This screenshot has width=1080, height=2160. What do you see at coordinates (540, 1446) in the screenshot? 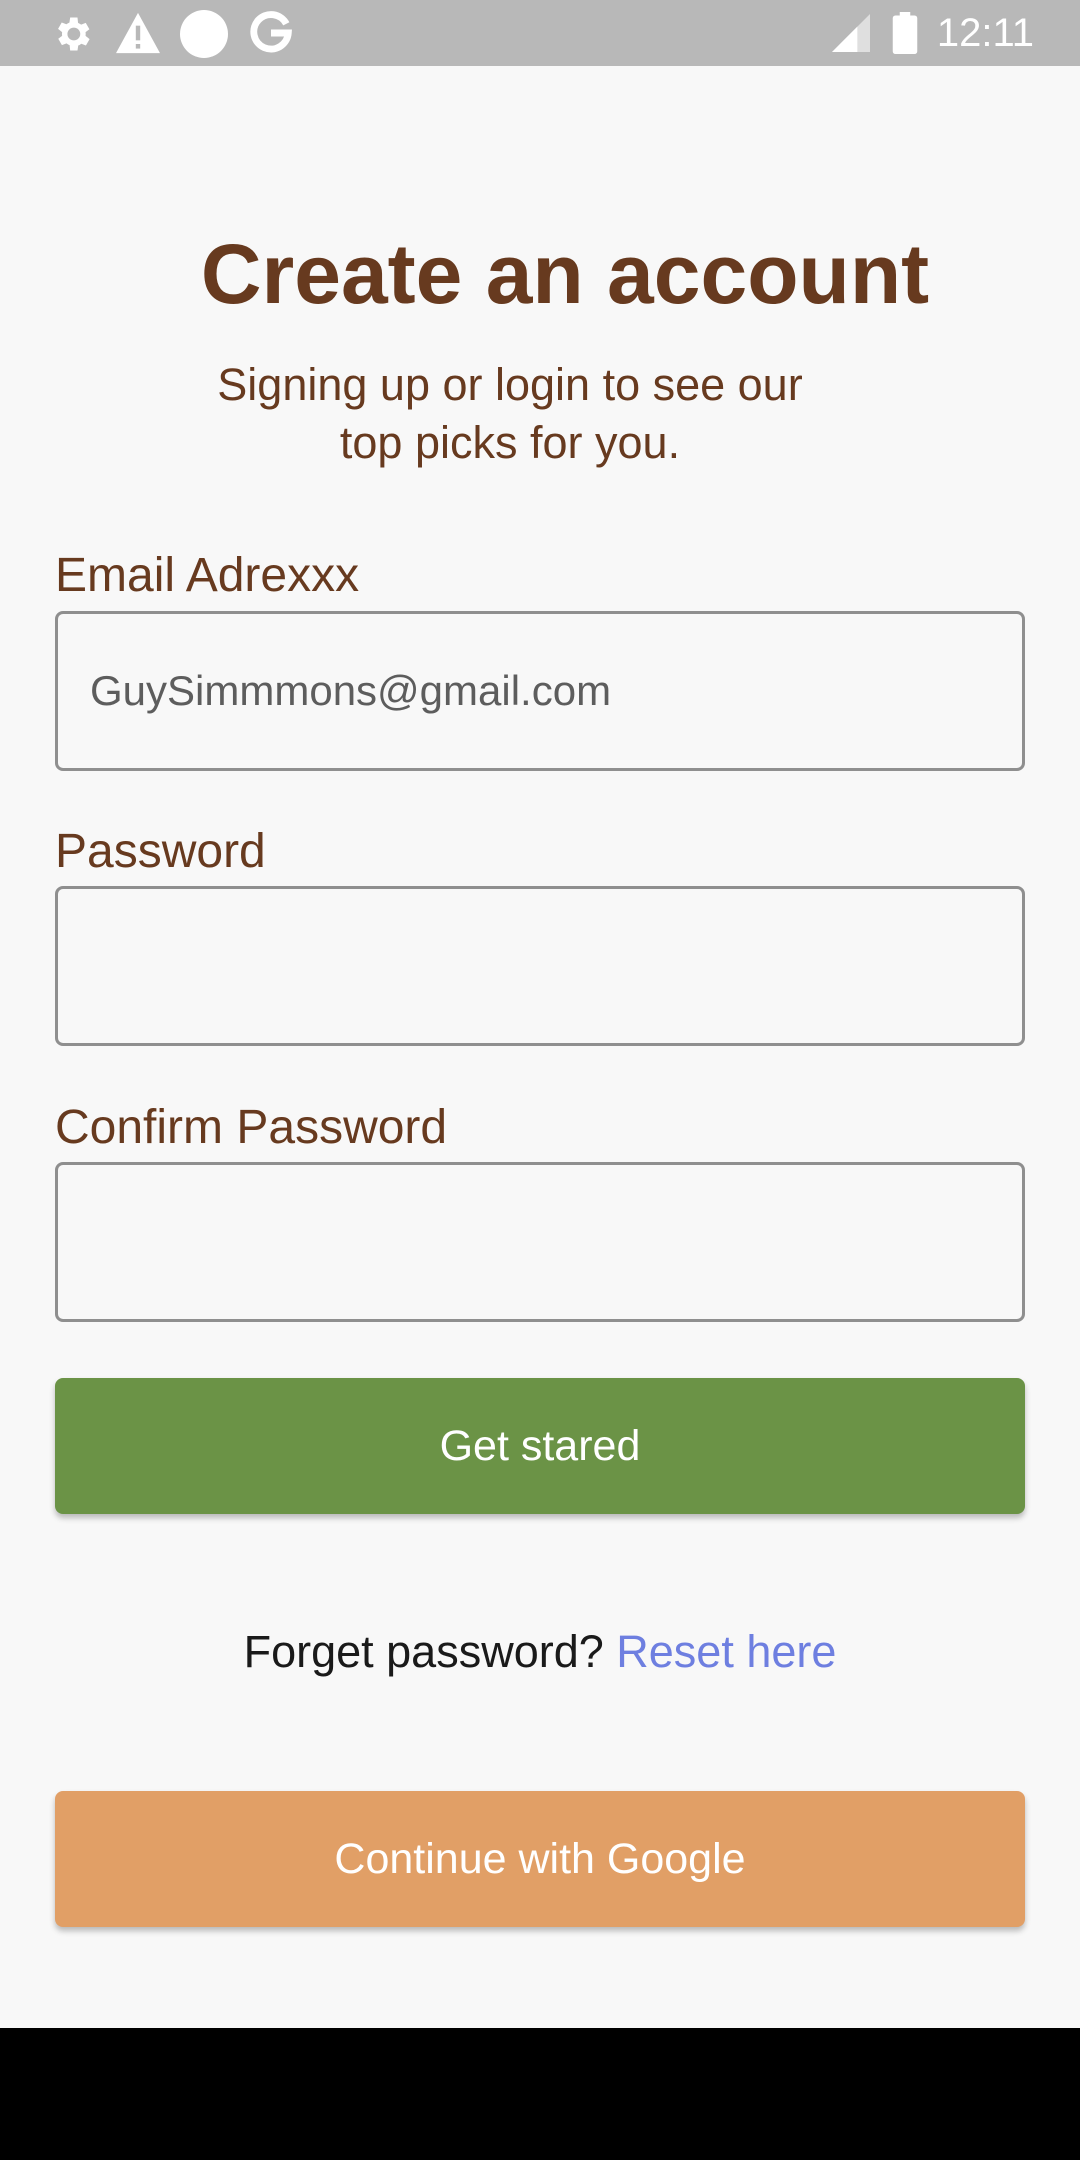
I see `get-started-button: Get stared` at bounding box center [540, 1446].